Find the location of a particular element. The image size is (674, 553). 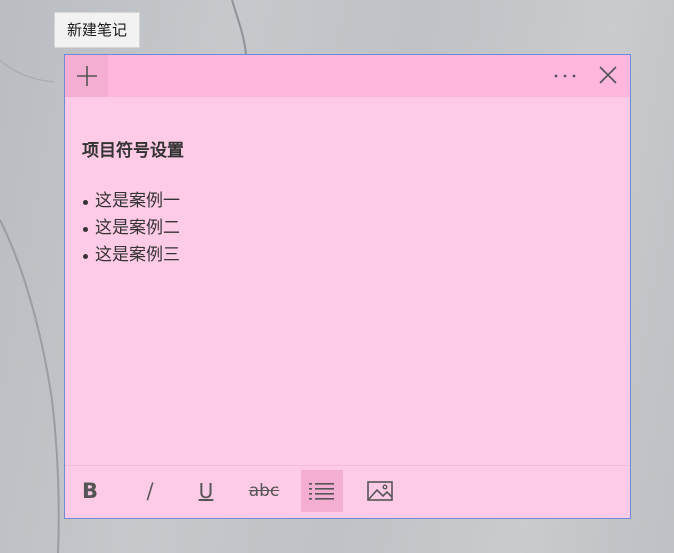

image-icon is located at coordinates (380, 491).